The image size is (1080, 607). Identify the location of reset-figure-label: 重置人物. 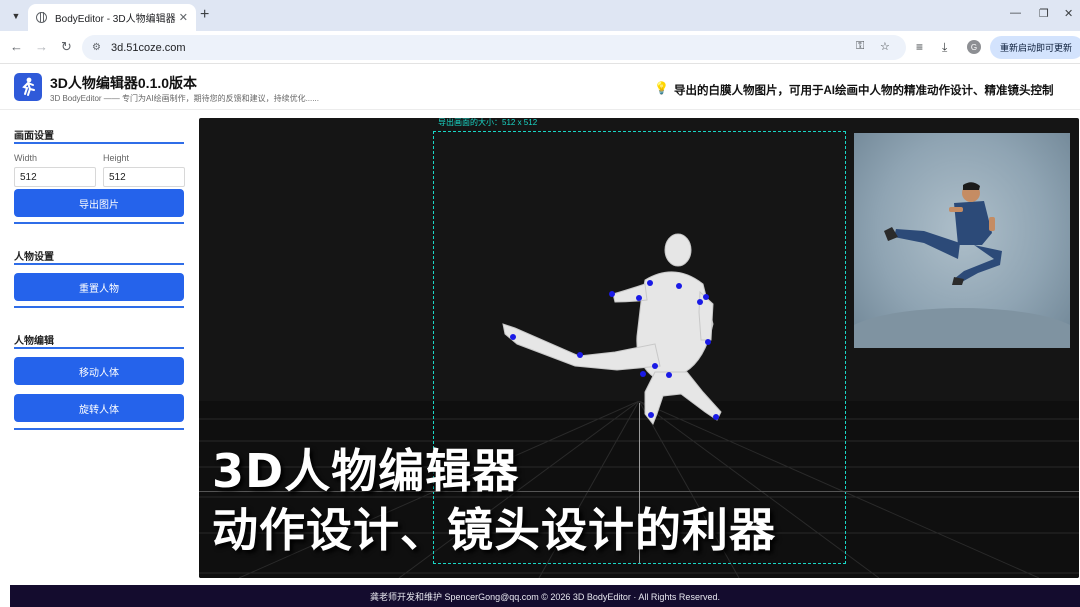
(99, 289).